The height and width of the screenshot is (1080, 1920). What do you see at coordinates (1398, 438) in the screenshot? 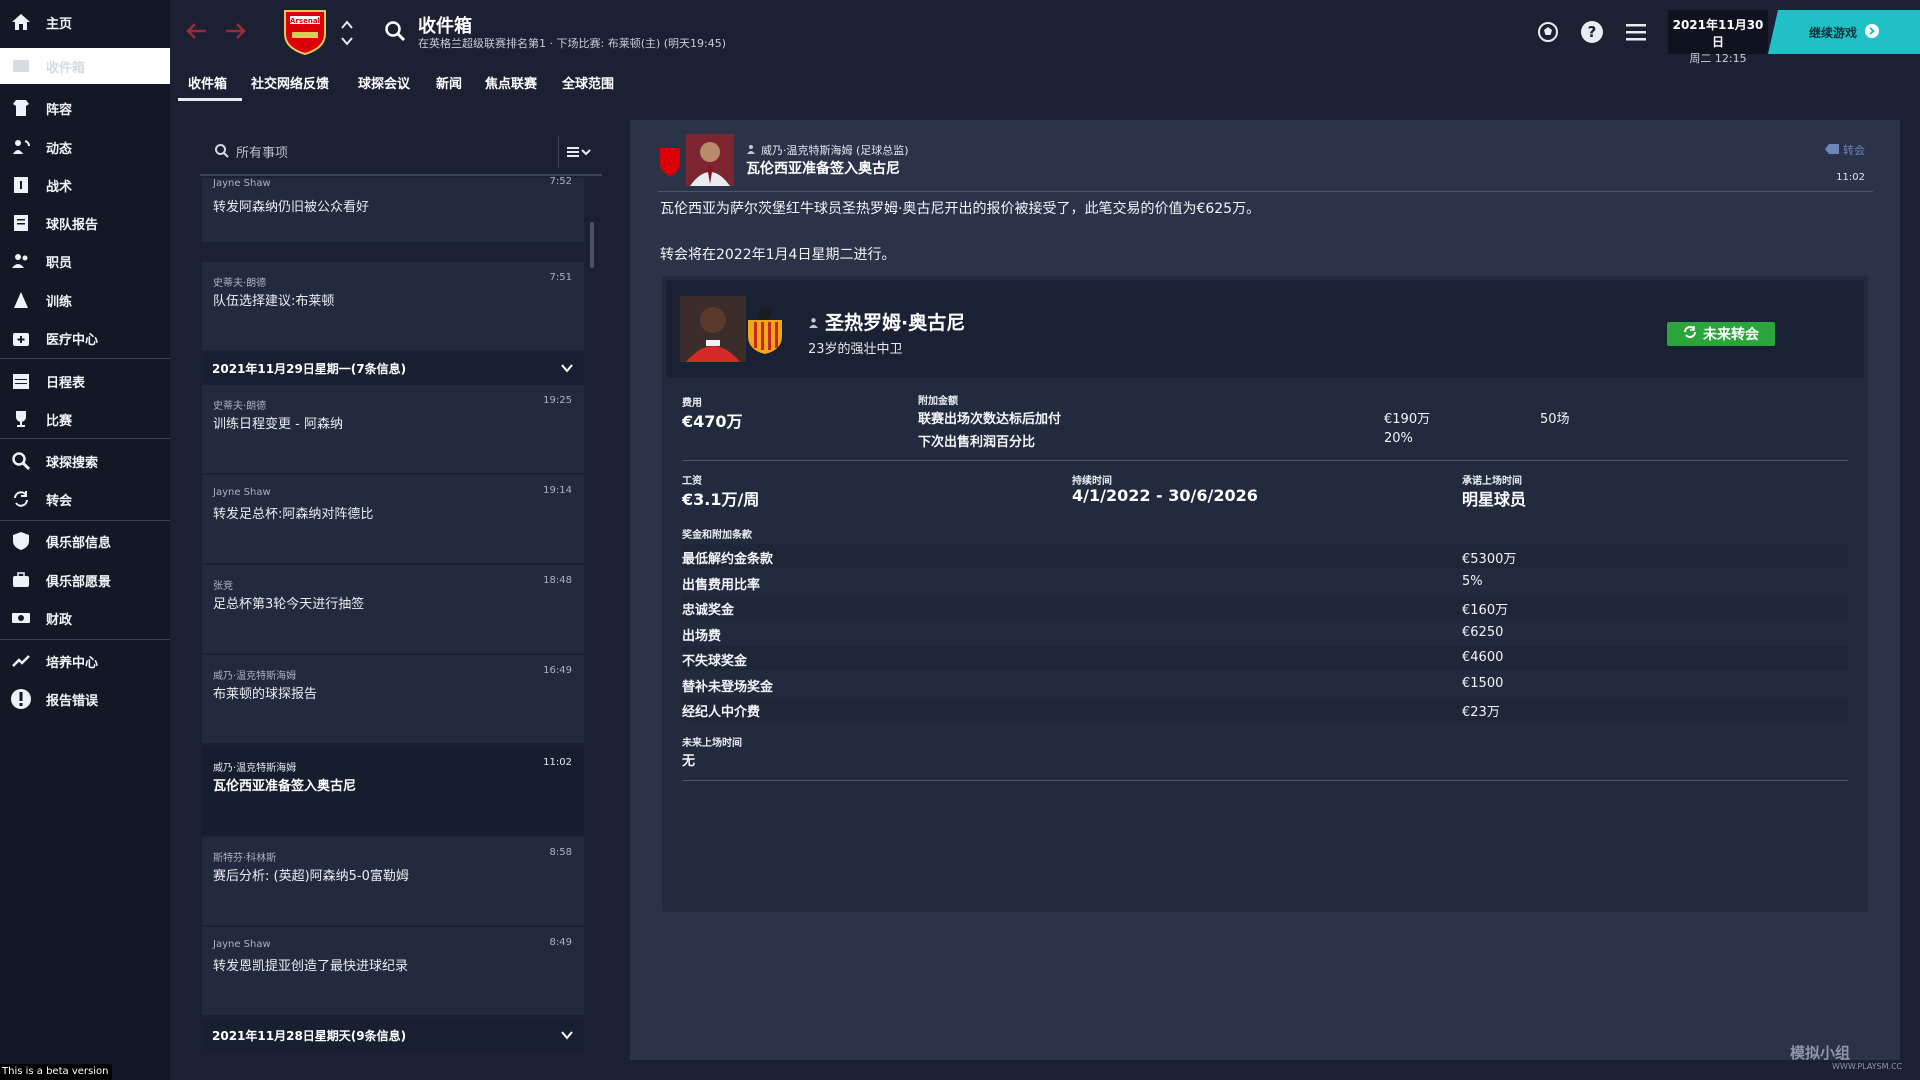
I see `addon-amount: 20%` at bounding box center [1398, 438].